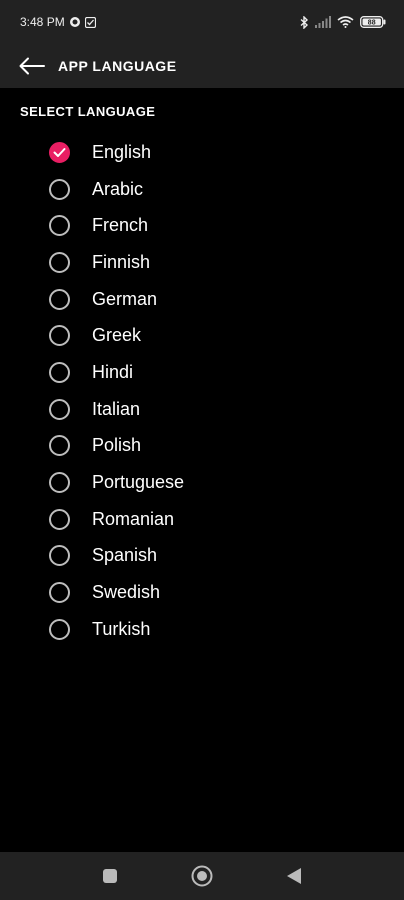 Image resolution: width=404 pixels, height=900 pixels. I want to click on language-label: Arabic, so click(118, 188).